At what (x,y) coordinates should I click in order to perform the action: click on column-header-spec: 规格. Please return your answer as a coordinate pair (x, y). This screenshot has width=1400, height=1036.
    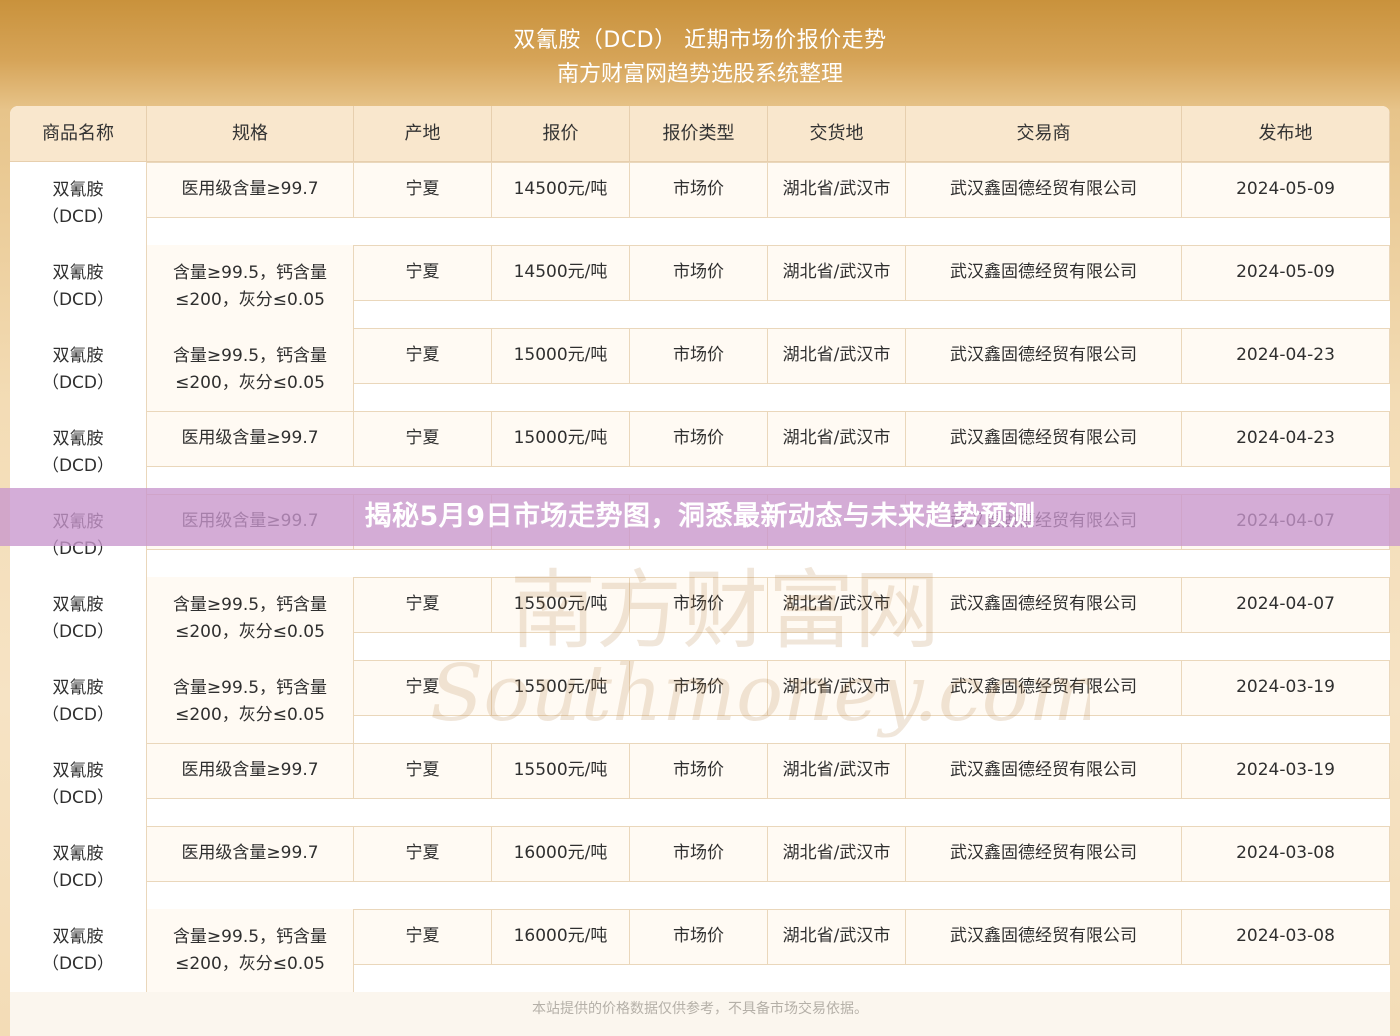
    Looking at the image, I should click on (250, 133).